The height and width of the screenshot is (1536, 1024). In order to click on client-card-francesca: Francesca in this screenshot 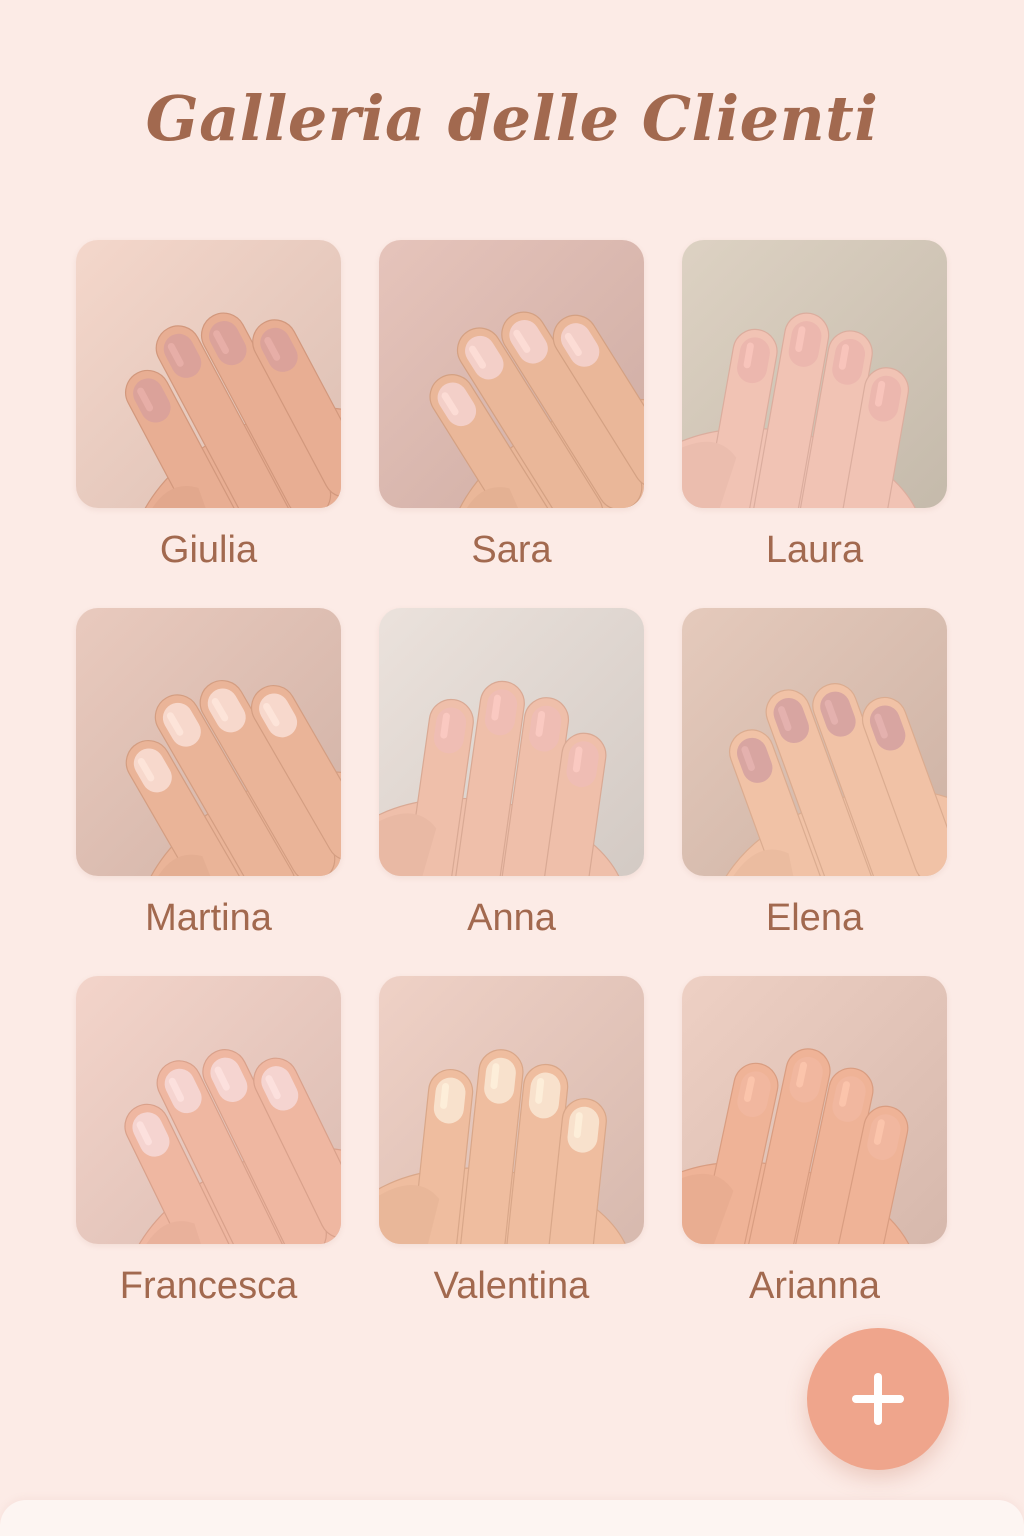, I will do `click(208, 1160)`.